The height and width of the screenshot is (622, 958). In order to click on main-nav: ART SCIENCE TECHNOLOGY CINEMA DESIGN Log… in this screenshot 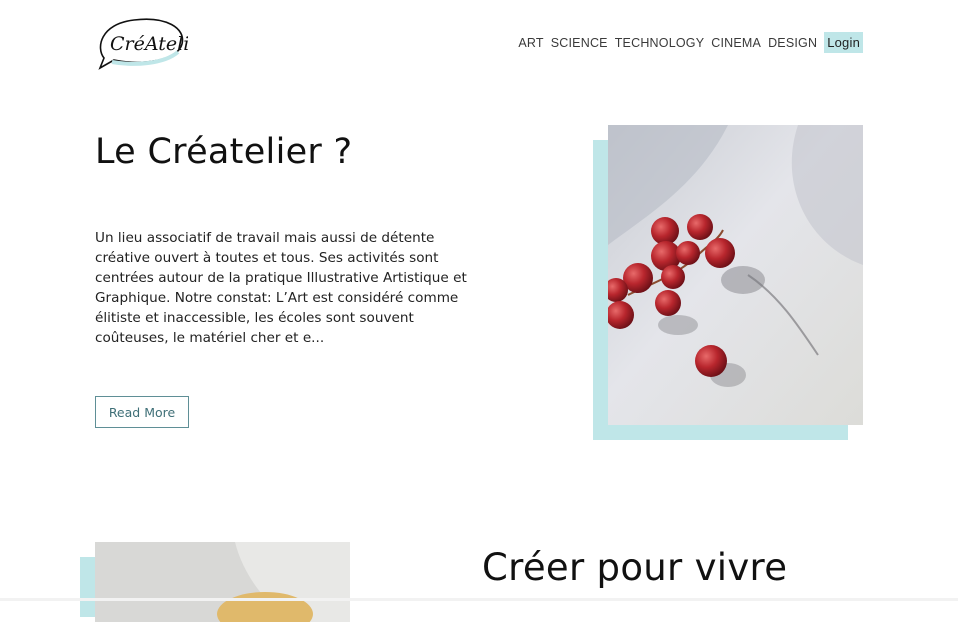, I will do `click(690, 42)`.